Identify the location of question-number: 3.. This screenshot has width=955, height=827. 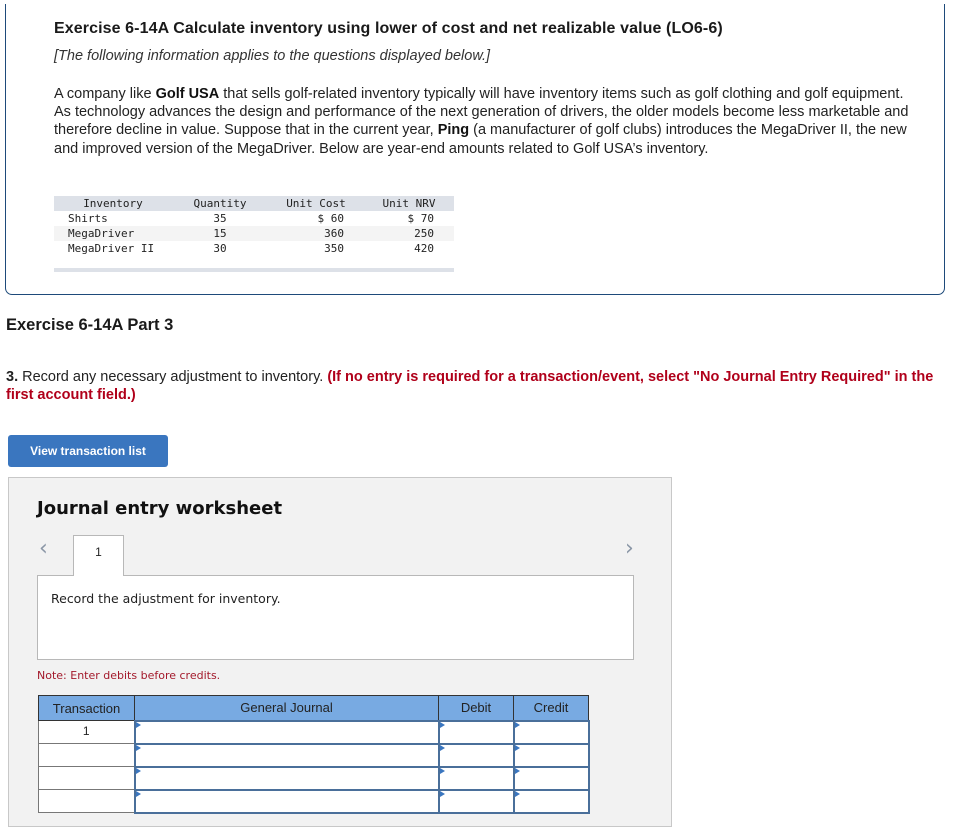
(12, 377).